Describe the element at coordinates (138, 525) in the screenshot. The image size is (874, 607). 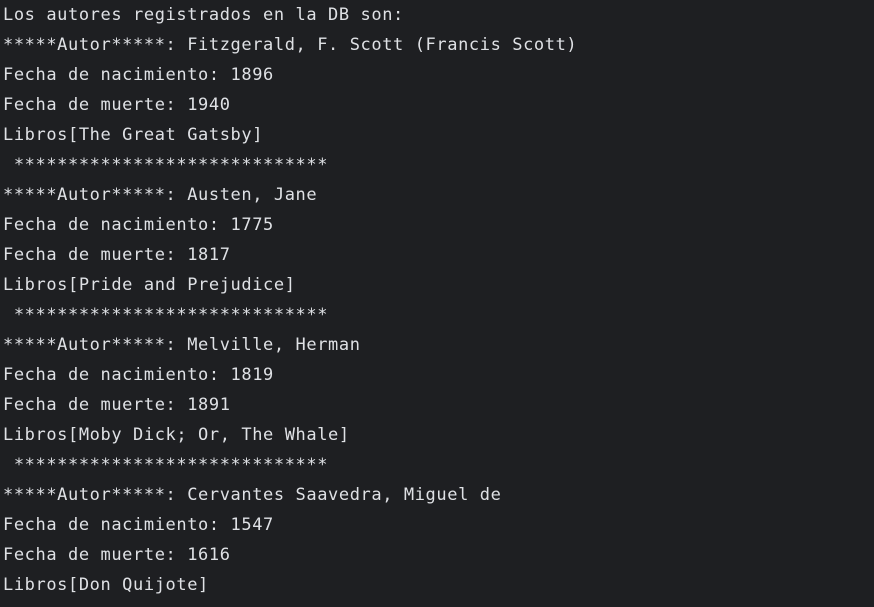
I see `birth-year-line: Fecha de nacimiento: 1547` at that location.